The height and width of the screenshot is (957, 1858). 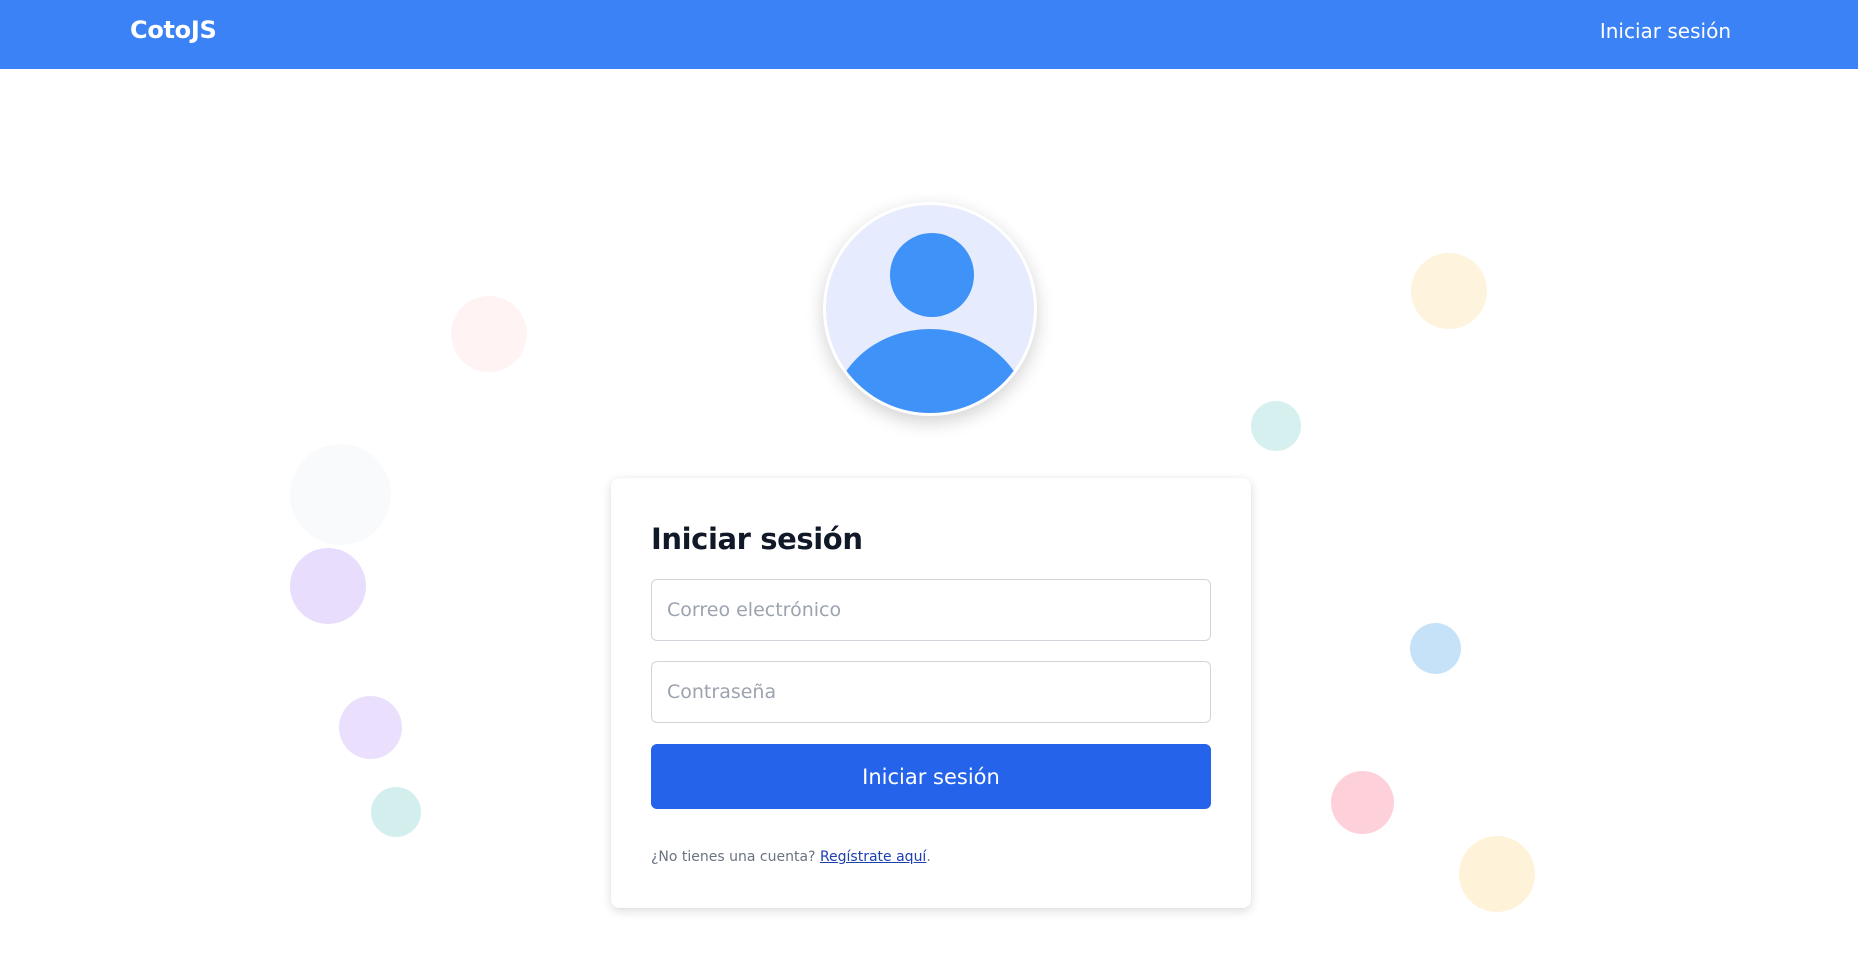 I want to click on user-avatar-icon, so click(x=930, y=309).